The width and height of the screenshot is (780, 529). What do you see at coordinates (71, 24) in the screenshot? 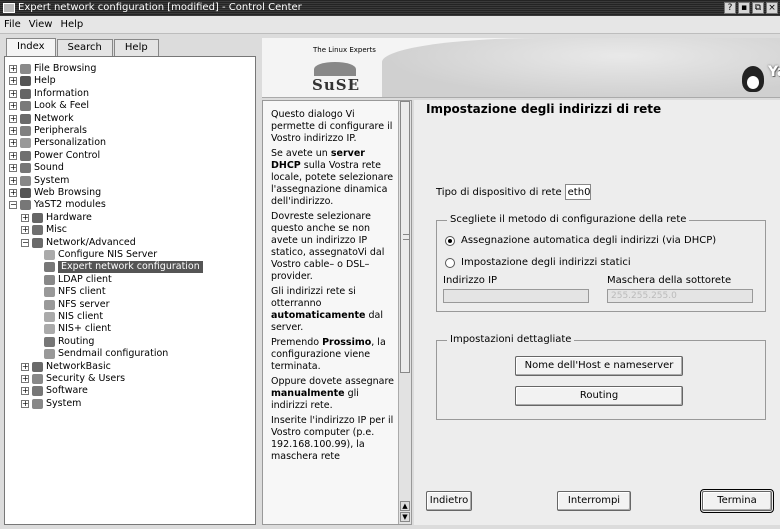
I see `menu-help: Help` at bounding box center [71, 24].